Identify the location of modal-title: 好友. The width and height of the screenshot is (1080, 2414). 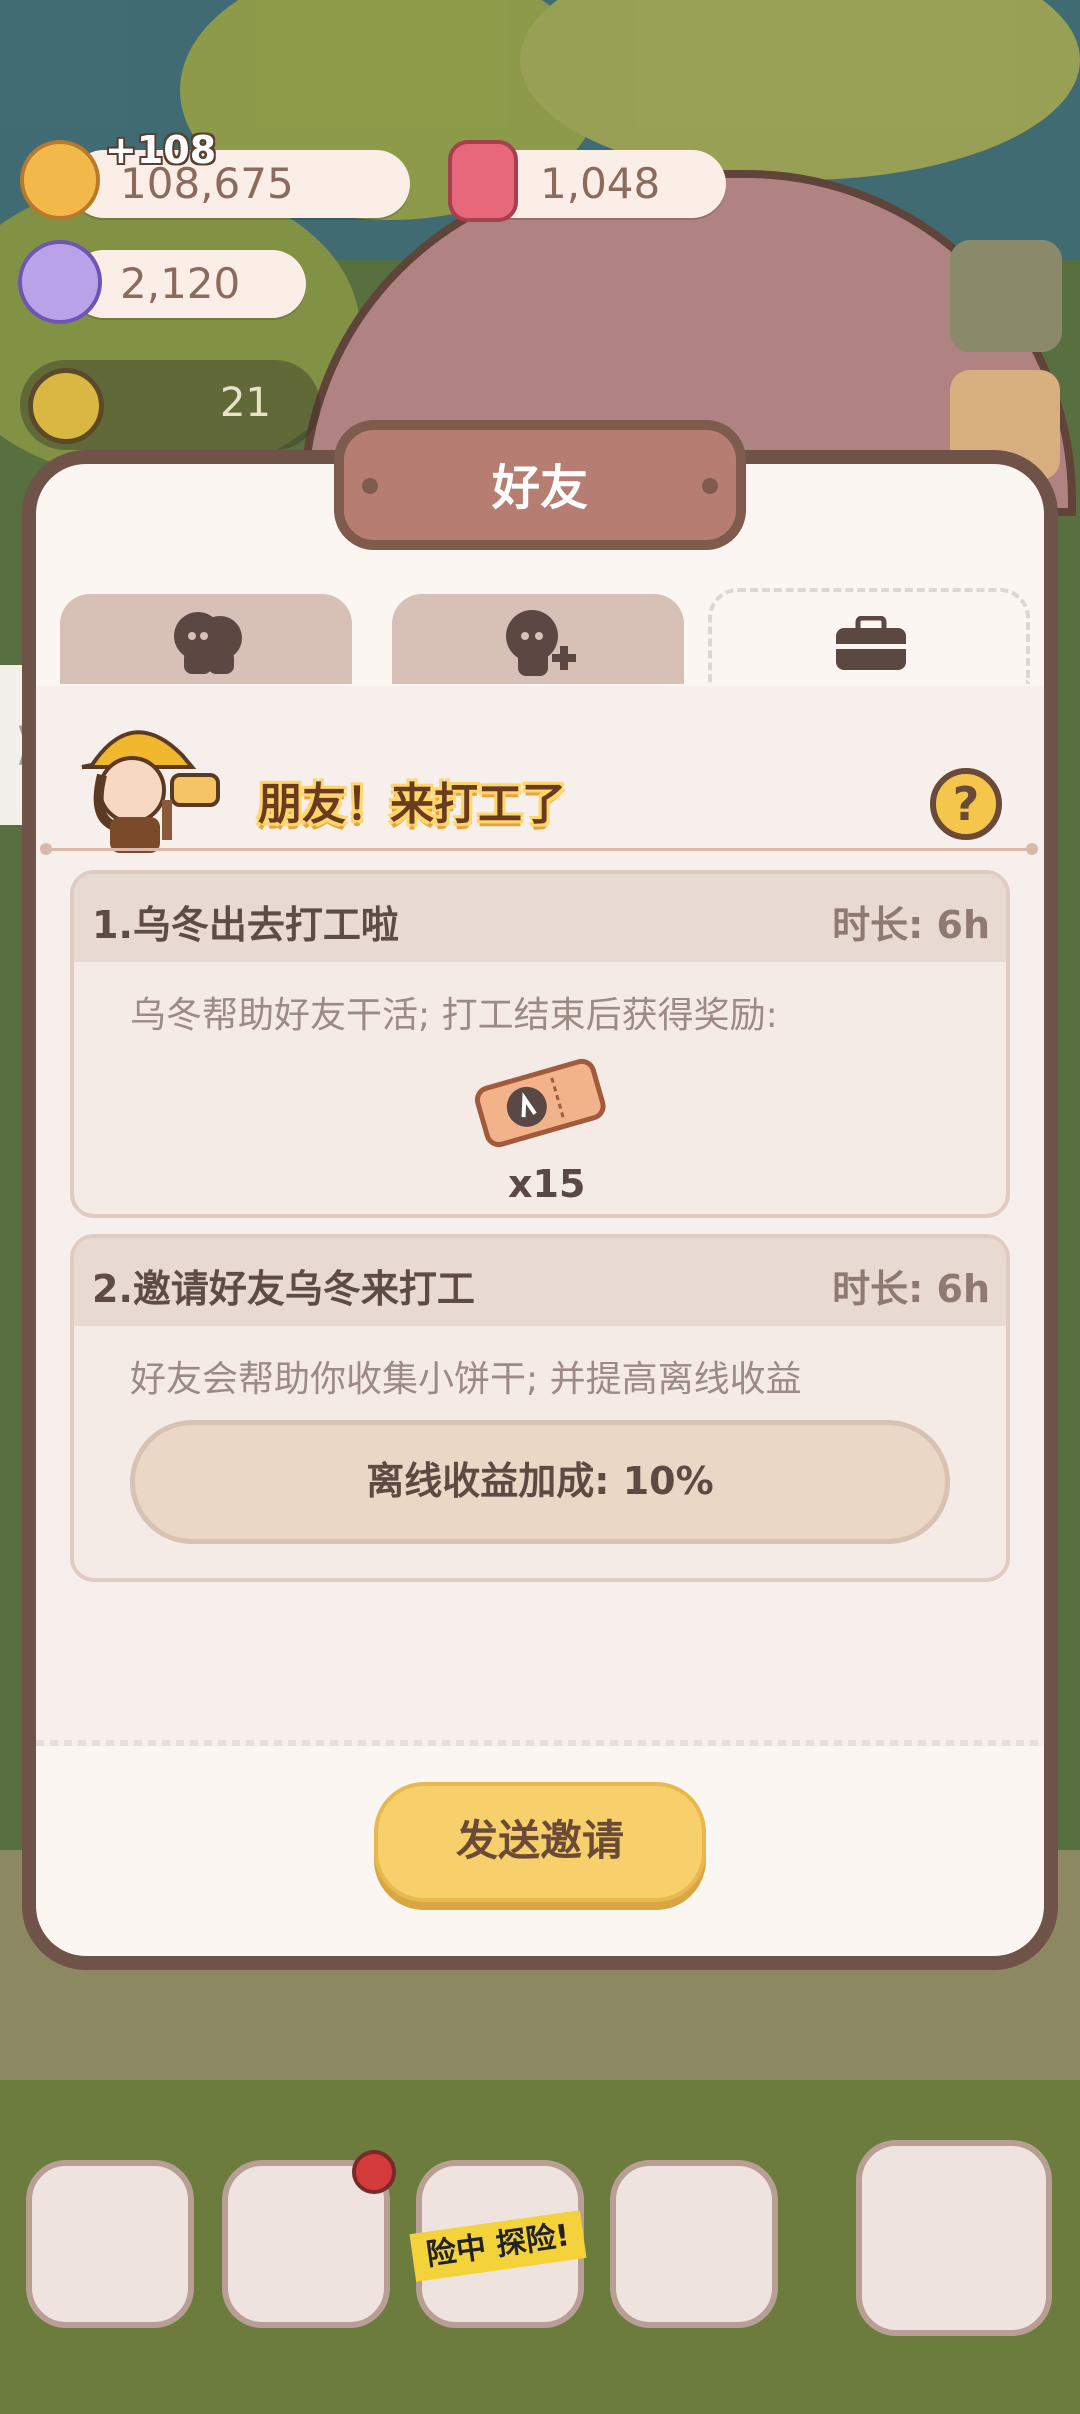
(539, 488).